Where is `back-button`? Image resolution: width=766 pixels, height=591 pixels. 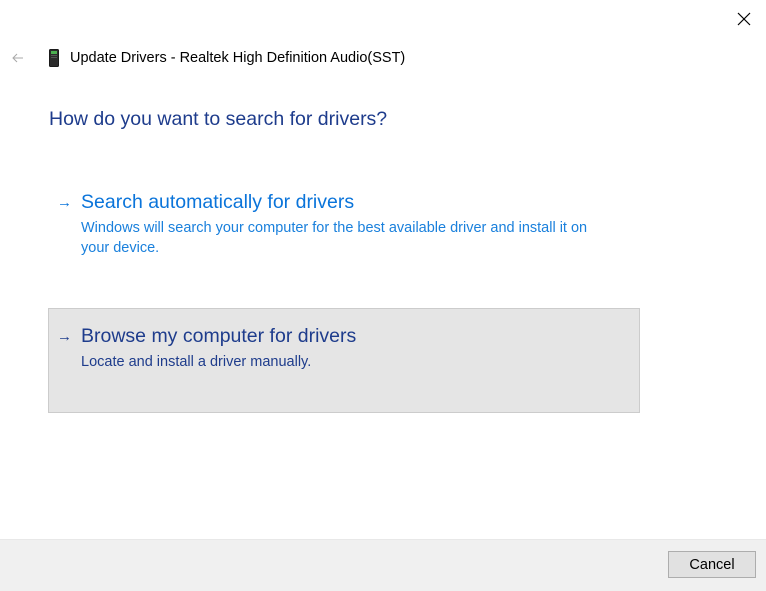
back-button is located at coordinates (18, 58).